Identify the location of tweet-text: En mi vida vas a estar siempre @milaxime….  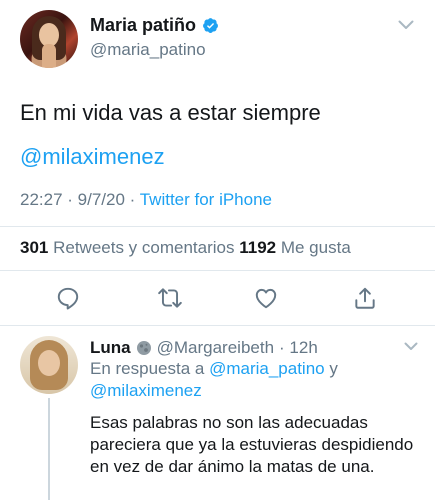
(220, 135).